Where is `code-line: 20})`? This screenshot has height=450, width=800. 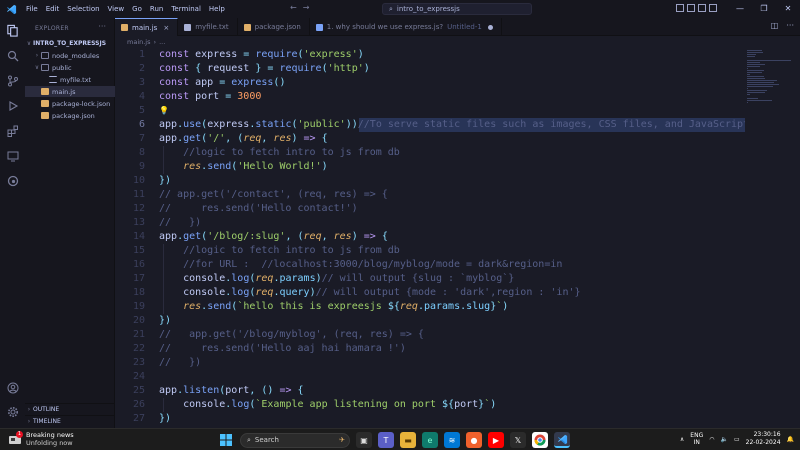
code-line: 20}) is located at coordinates (430, 321).